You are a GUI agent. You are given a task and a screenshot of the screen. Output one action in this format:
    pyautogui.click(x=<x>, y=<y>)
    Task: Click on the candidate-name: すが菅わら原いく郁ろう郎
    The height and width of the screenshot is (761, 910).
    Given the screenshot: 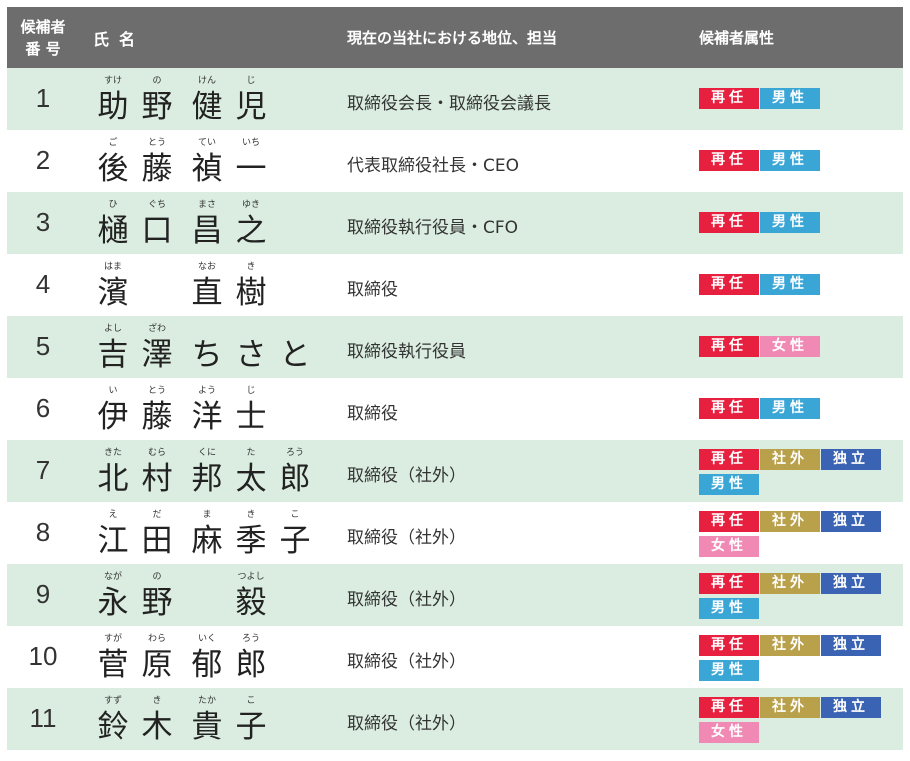 What is the action you would take?
    pyautogui.click(x=211, y=660)
    